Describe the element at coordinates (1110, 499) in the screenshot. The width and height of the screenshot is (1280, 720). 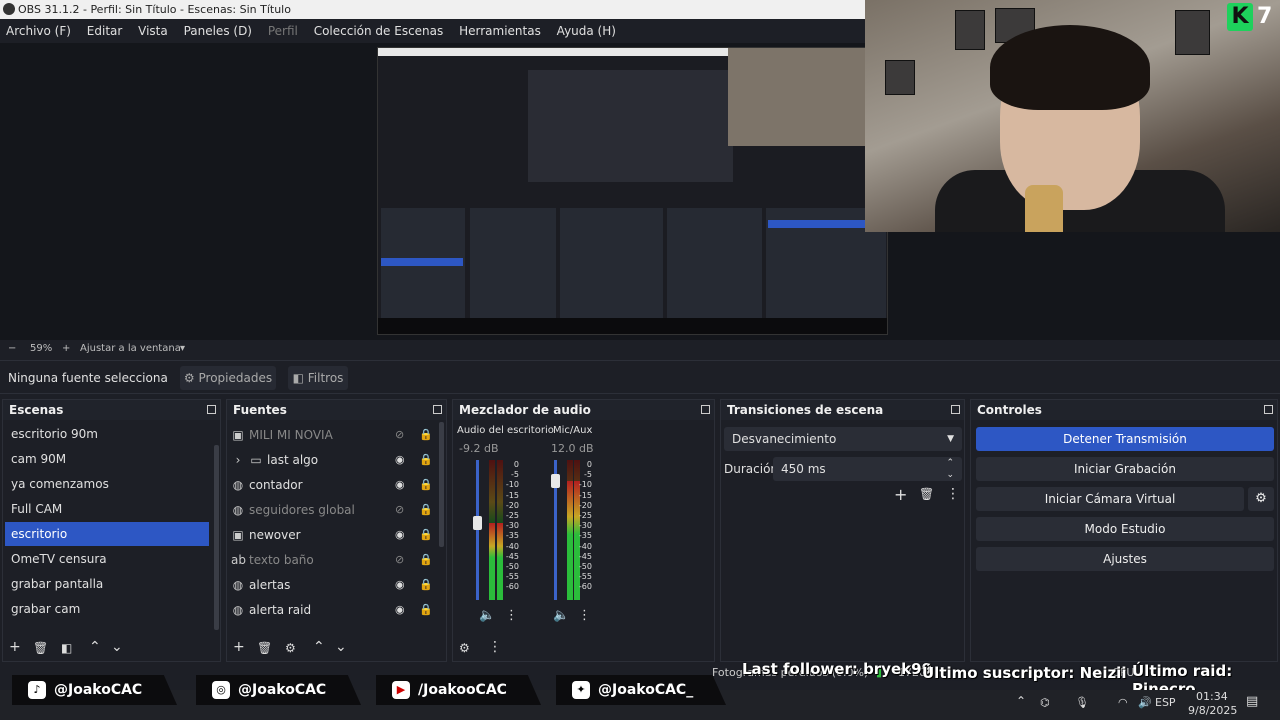
I see `virtual-camera-button: Iniciar Cámara Virtual` at that location.